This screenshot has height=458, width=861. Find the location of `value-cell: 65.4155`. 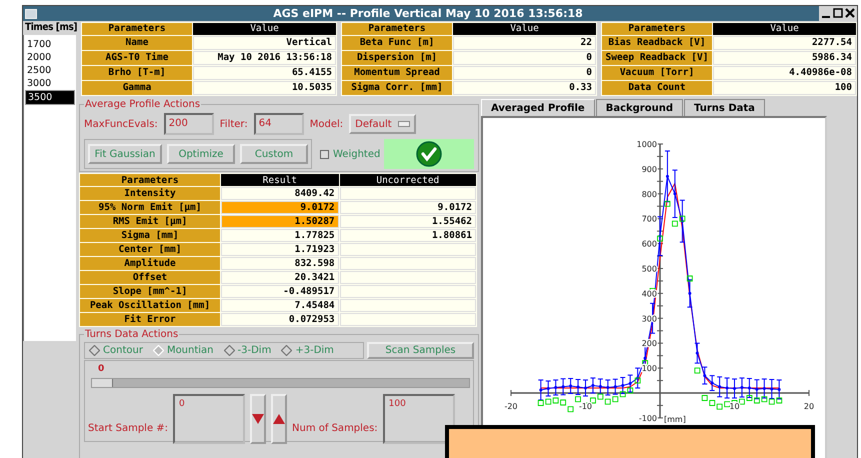

value-cell: 65.4155 is located at coordinates (264, 73).